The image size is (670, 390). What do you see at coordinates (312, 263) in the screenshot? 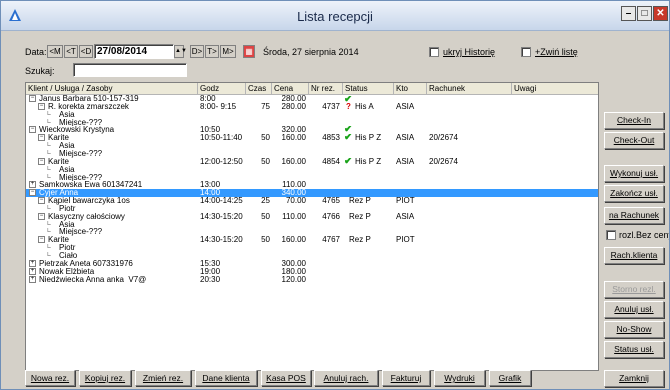
I see `table-row: + Pietrzak Aneta 607331976 15:30 300.00` at bounding box center [312, 263].